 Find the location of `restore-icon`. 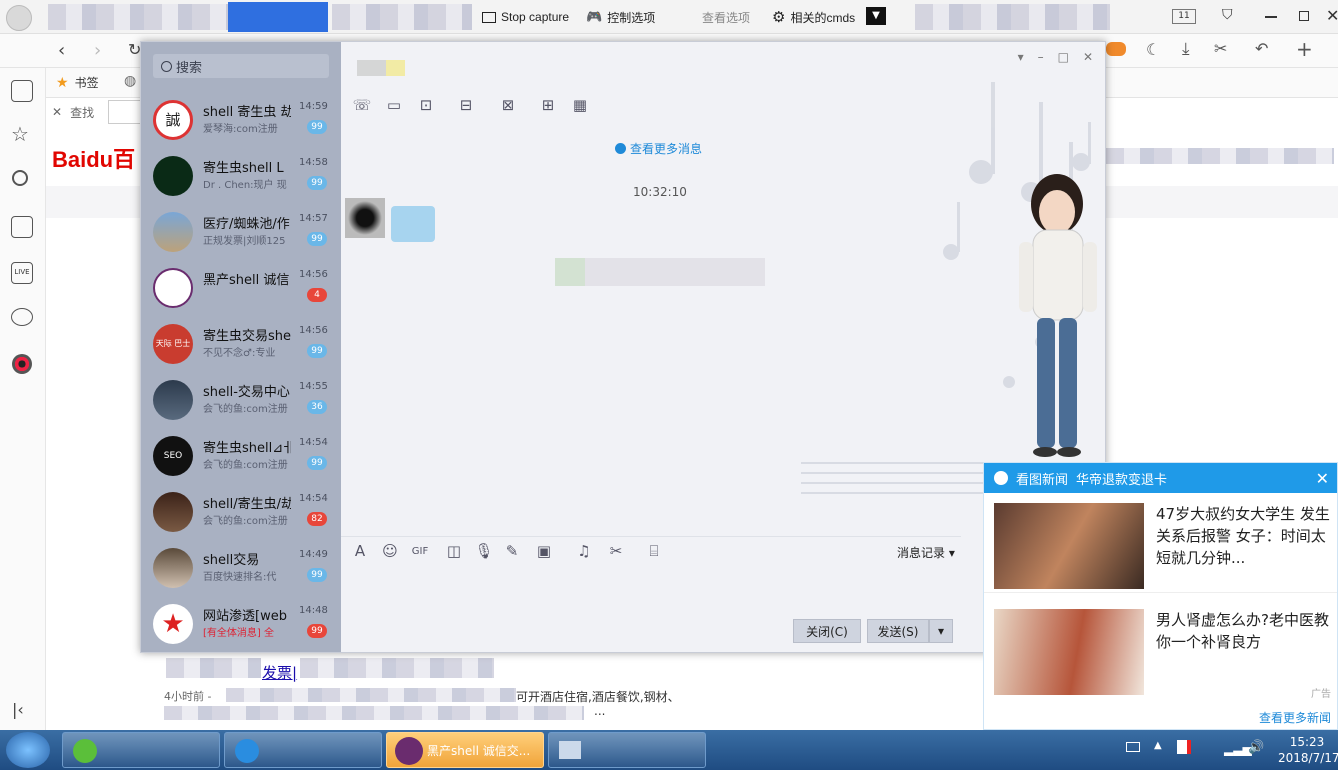

restore-icon is located at coordinates (1304, 16).